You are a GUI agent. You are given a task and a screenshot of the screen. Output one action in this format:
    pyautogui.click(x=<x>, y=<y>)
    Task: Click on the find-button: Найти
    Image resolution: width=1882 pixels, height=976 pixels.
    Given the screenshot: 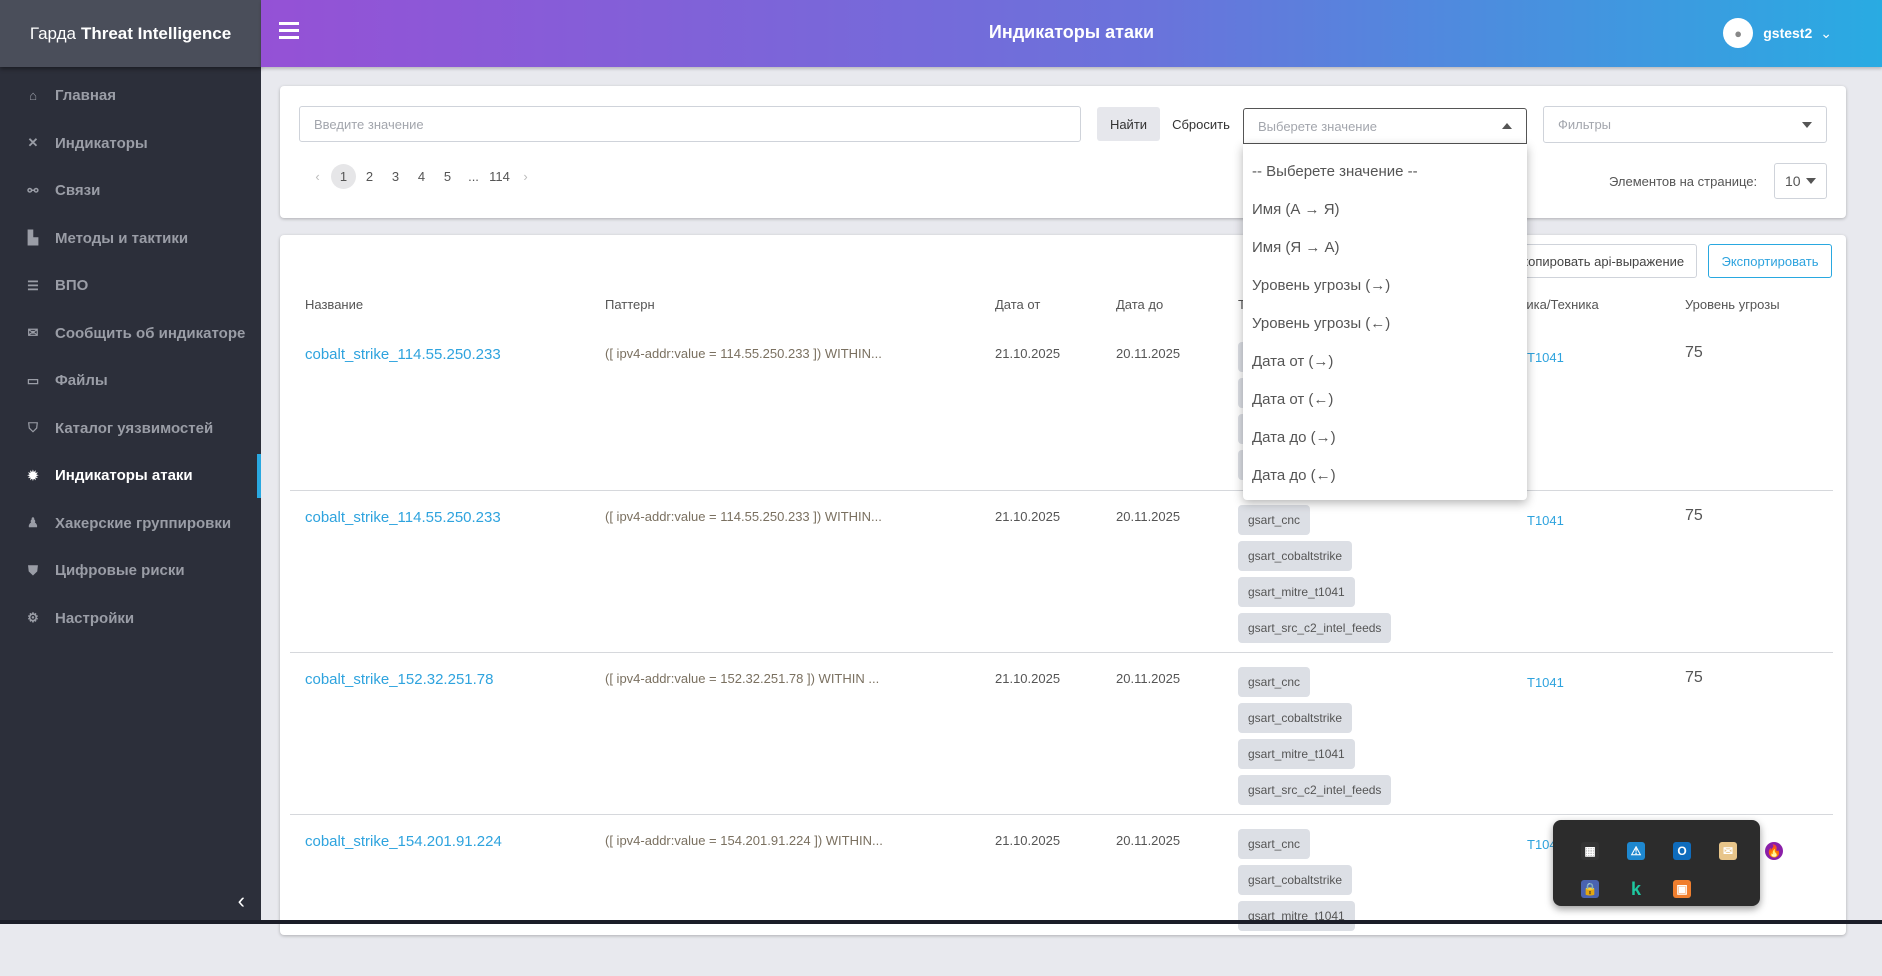 What is the action you would take?
    pyautogui.click(x=1128, y=124)
    